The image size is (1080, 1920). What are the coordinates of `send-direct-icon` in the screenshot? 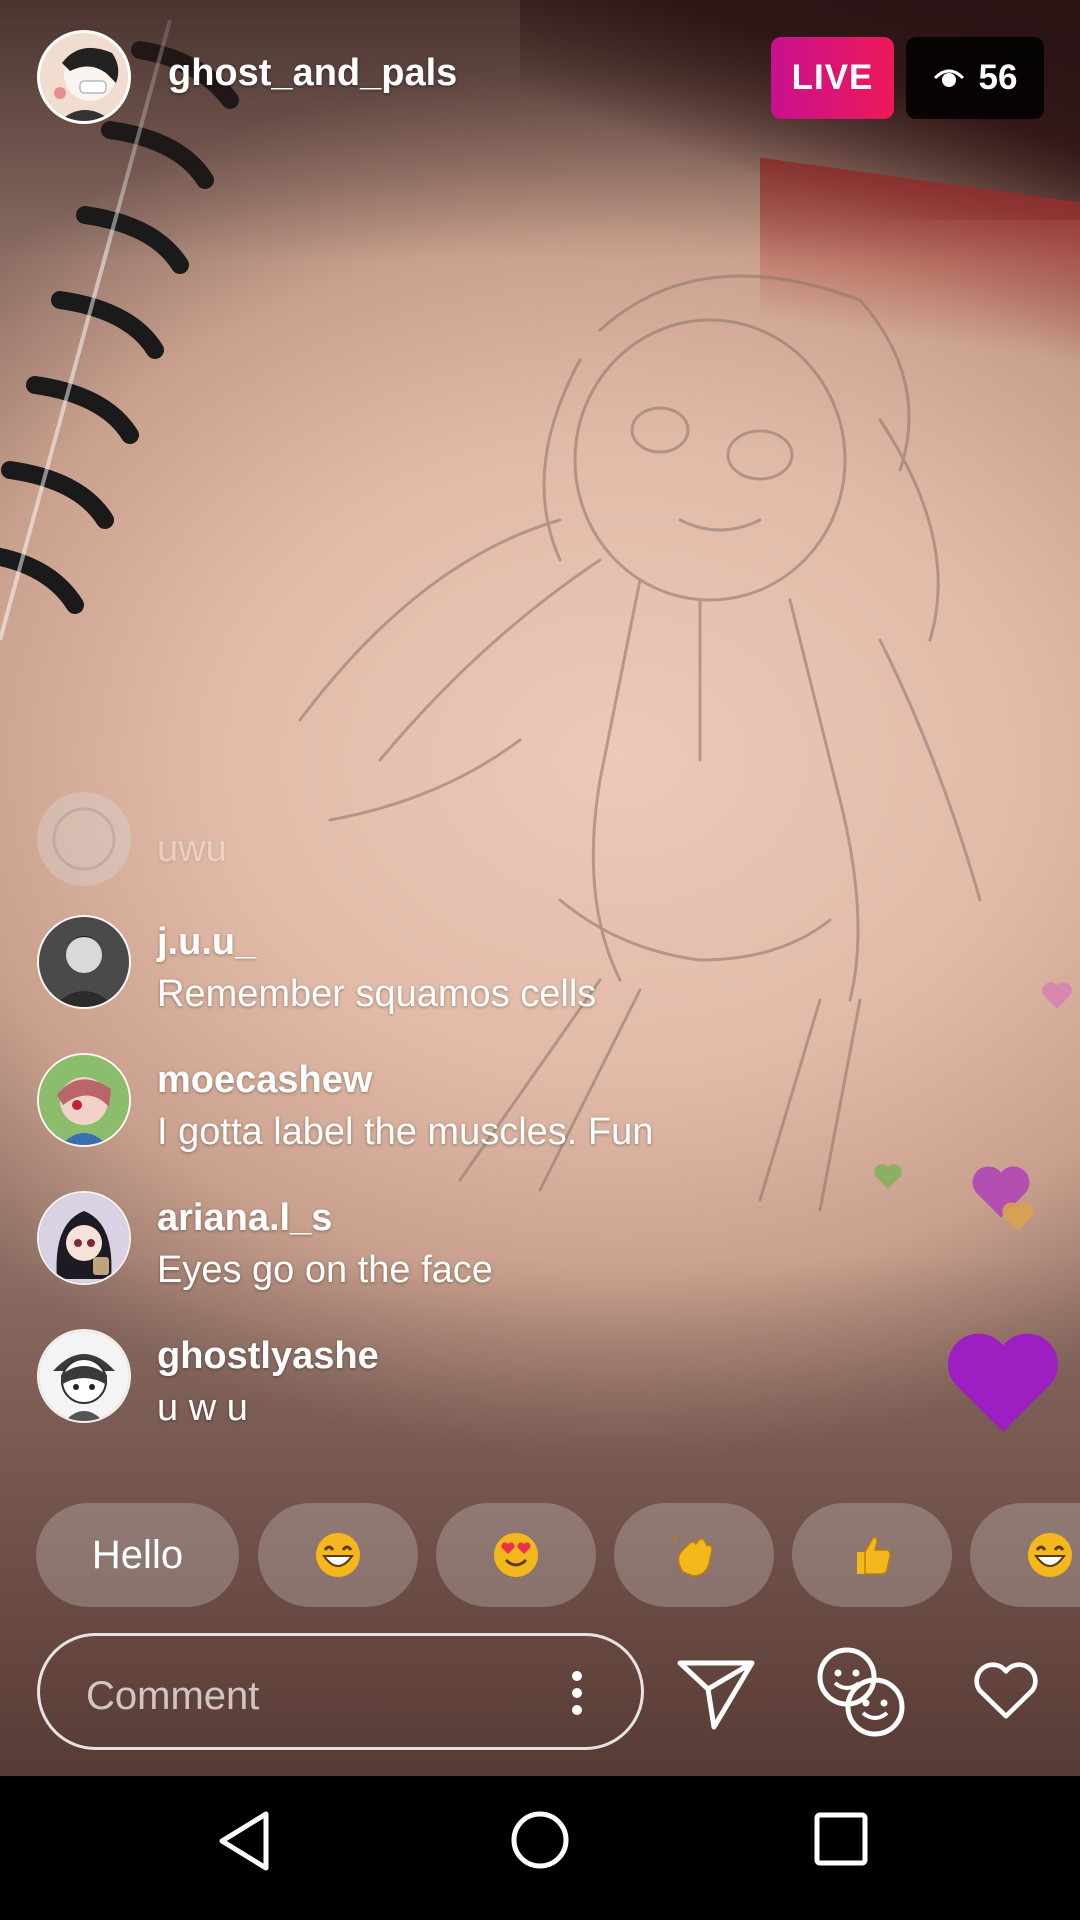 It's located at (716, 1693).